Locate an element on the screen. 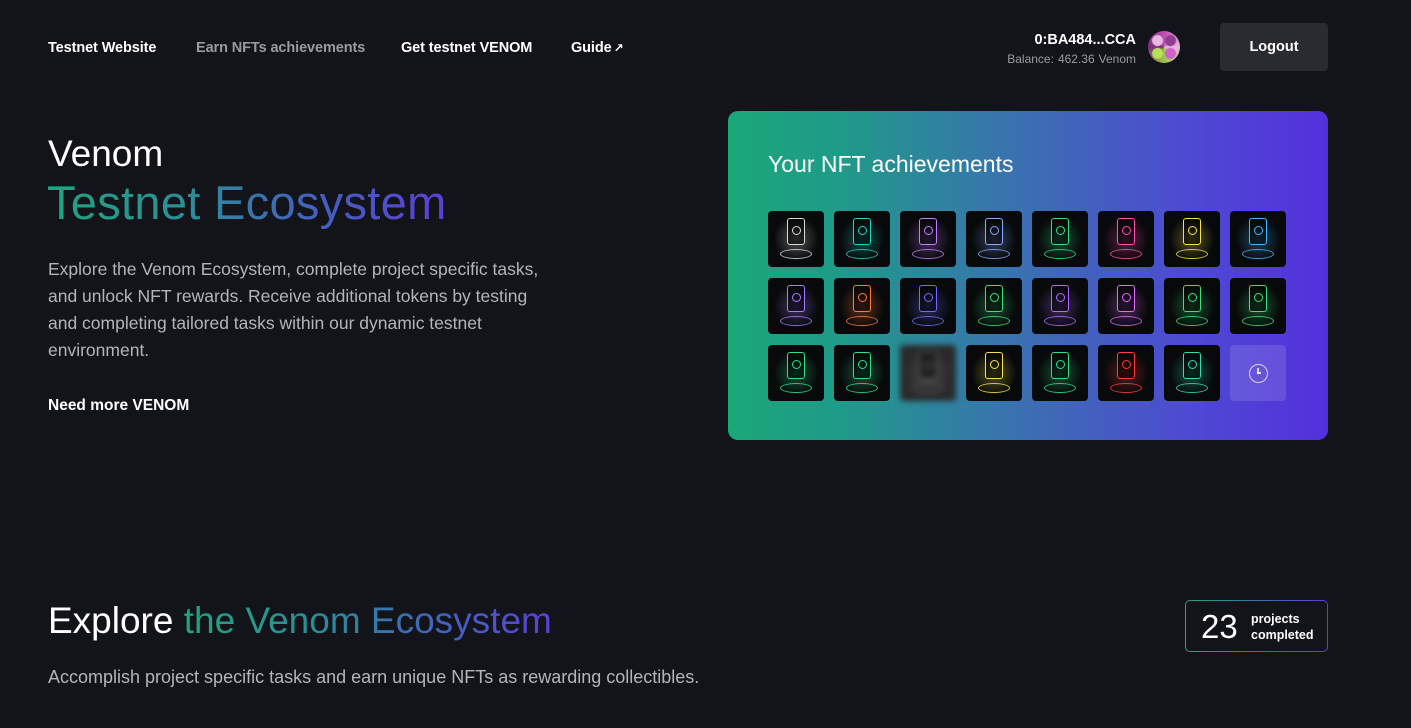  need-more-venom-link: Need more VENOM is located at coordinates (118, 406).